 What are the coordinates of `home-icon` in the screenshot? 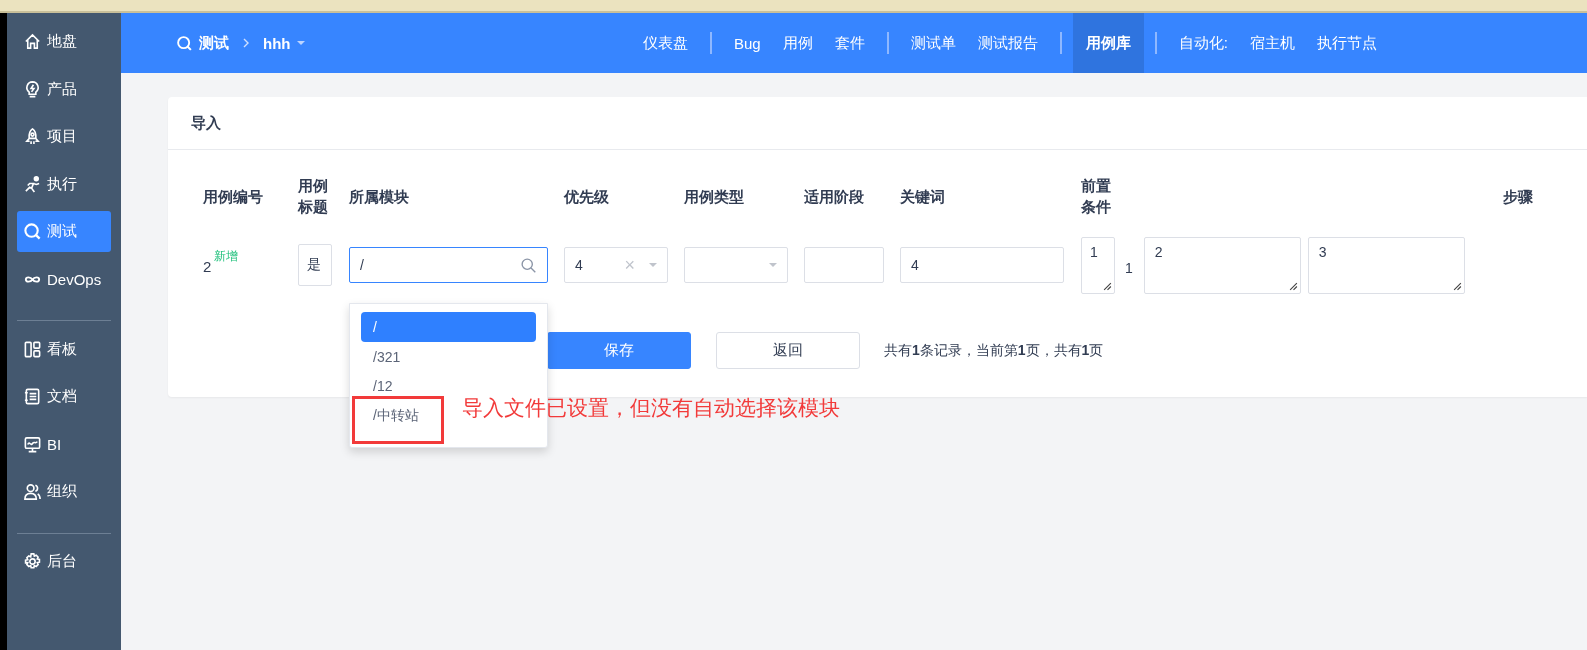 It's located at (32, 41).